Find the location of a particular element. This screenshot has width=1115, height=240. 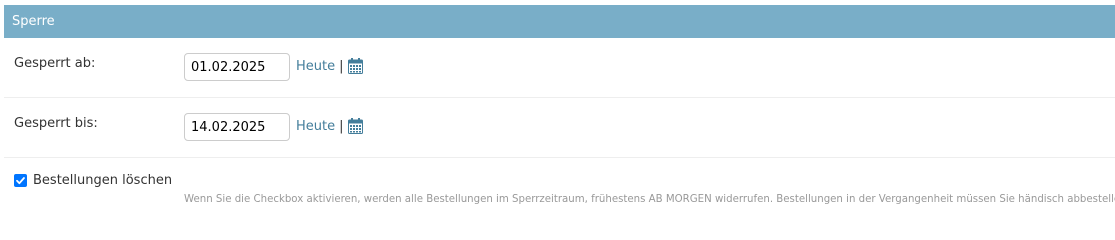

blocked-from-shortcuts: Heute | is located at coordinates (329, 66).